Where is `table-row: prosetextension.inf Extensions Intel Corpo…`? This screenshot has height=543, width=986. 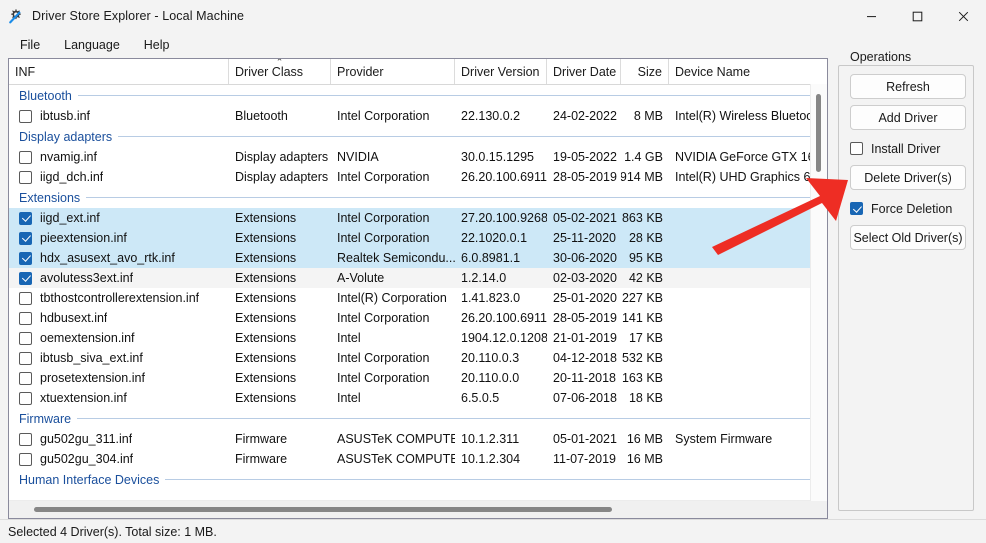 table-row: prosetextension.inf Extensions Intel Corpo… is located at coordinates (418, 378).